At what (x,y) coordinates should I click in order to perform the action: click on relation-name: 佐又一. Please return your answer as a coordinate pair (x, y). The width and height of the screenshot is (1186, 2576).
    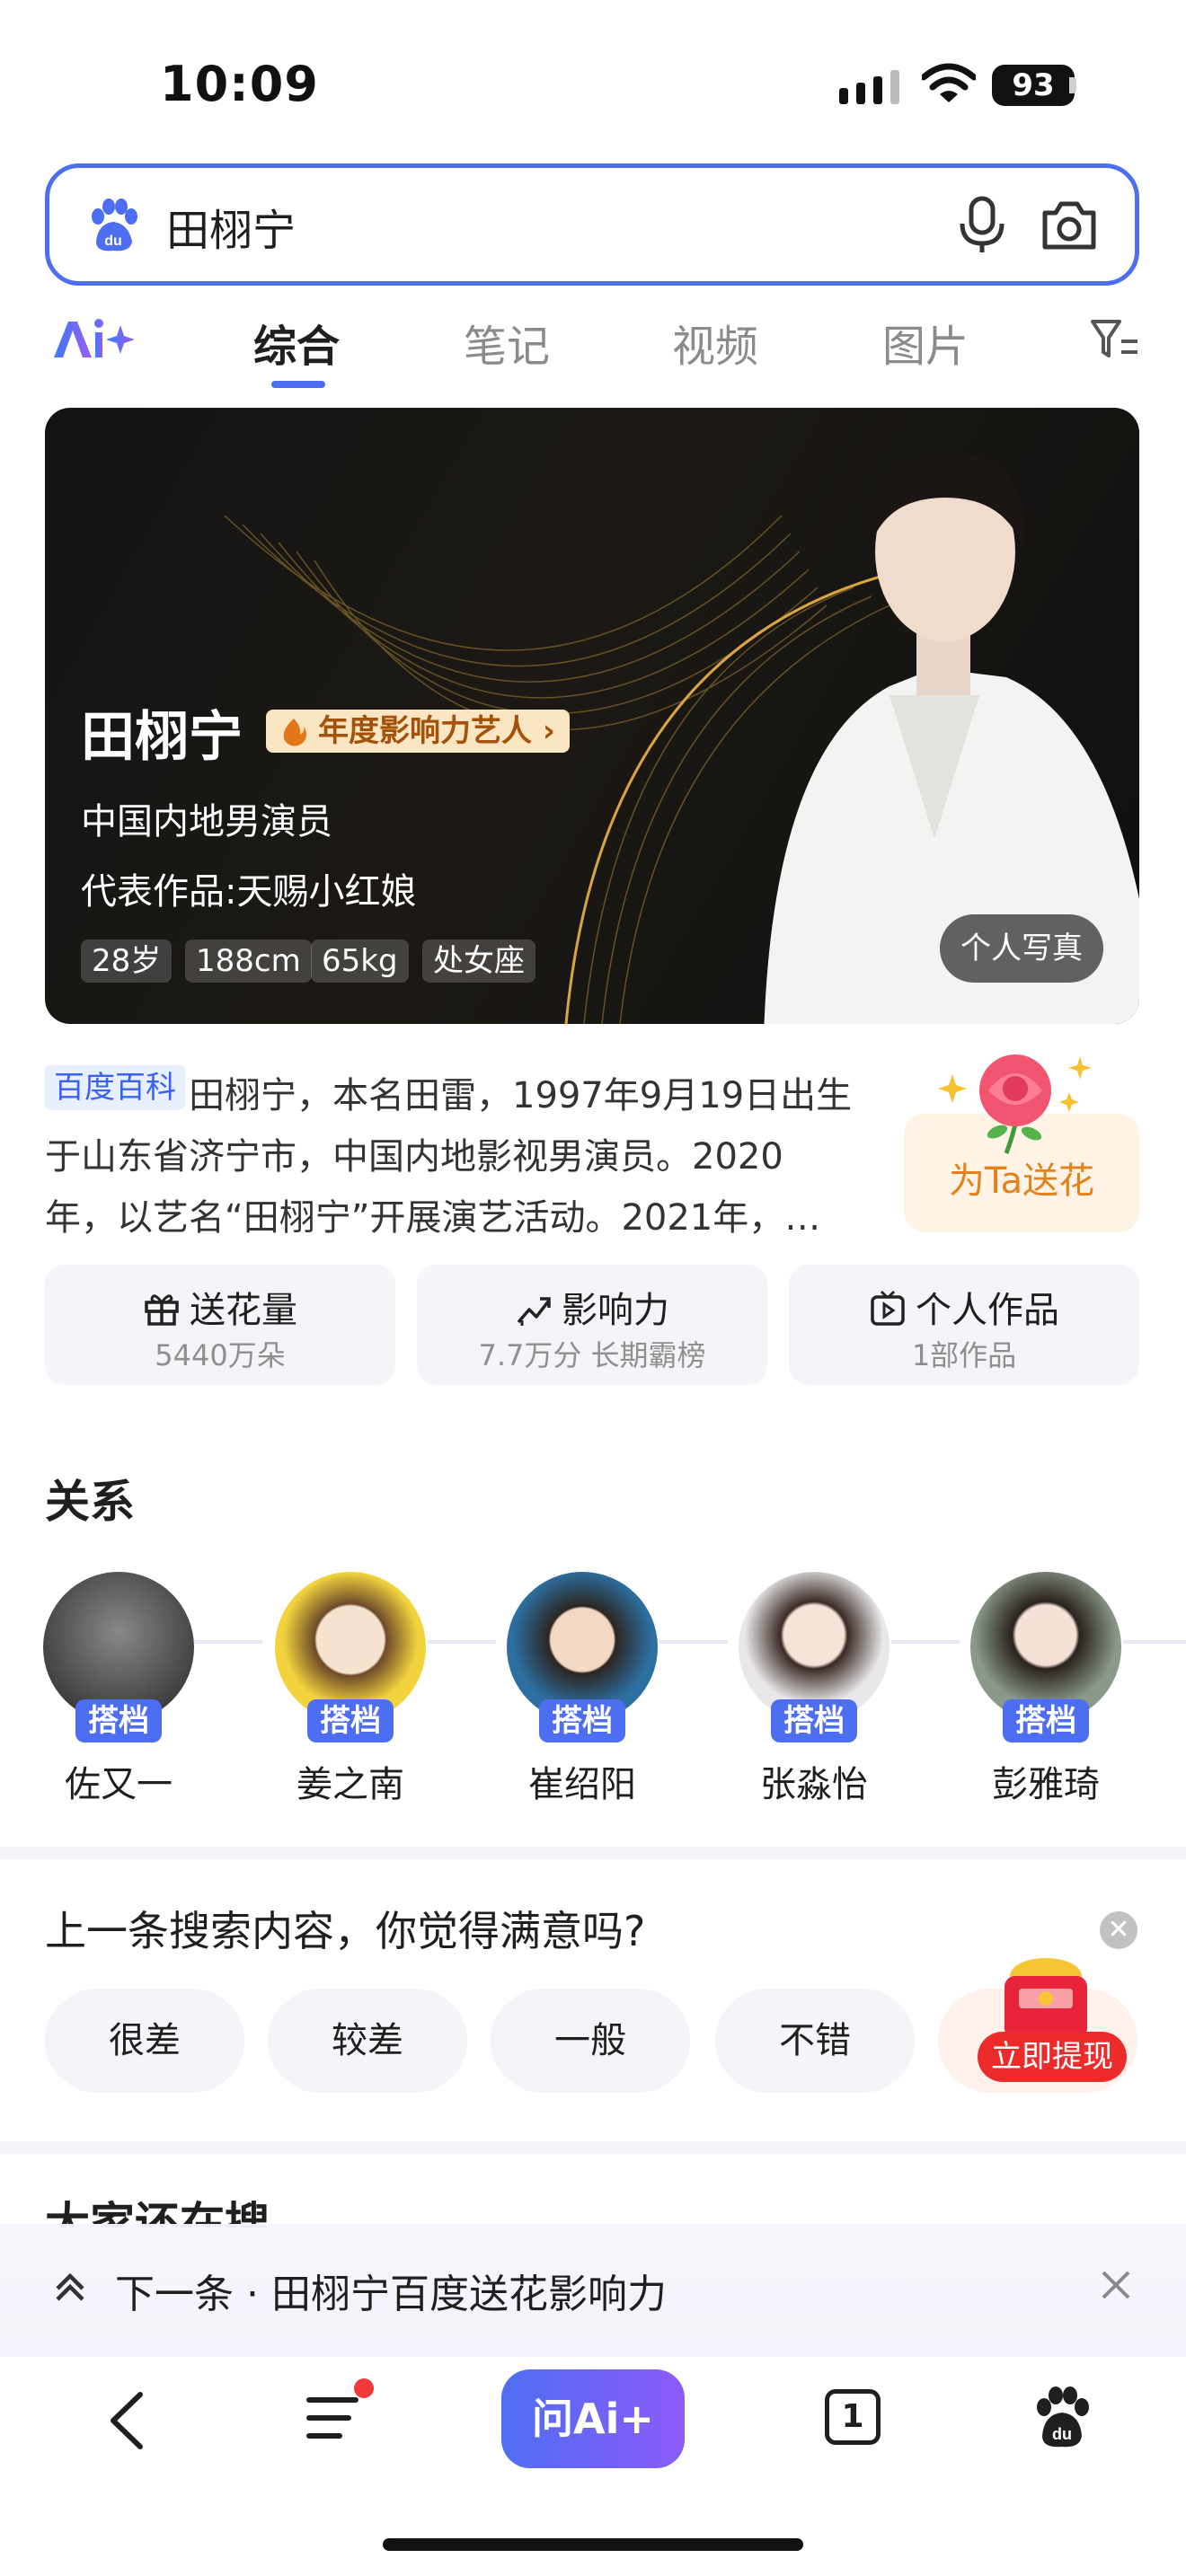
    Looking at the image, I should click on (118, 1781).